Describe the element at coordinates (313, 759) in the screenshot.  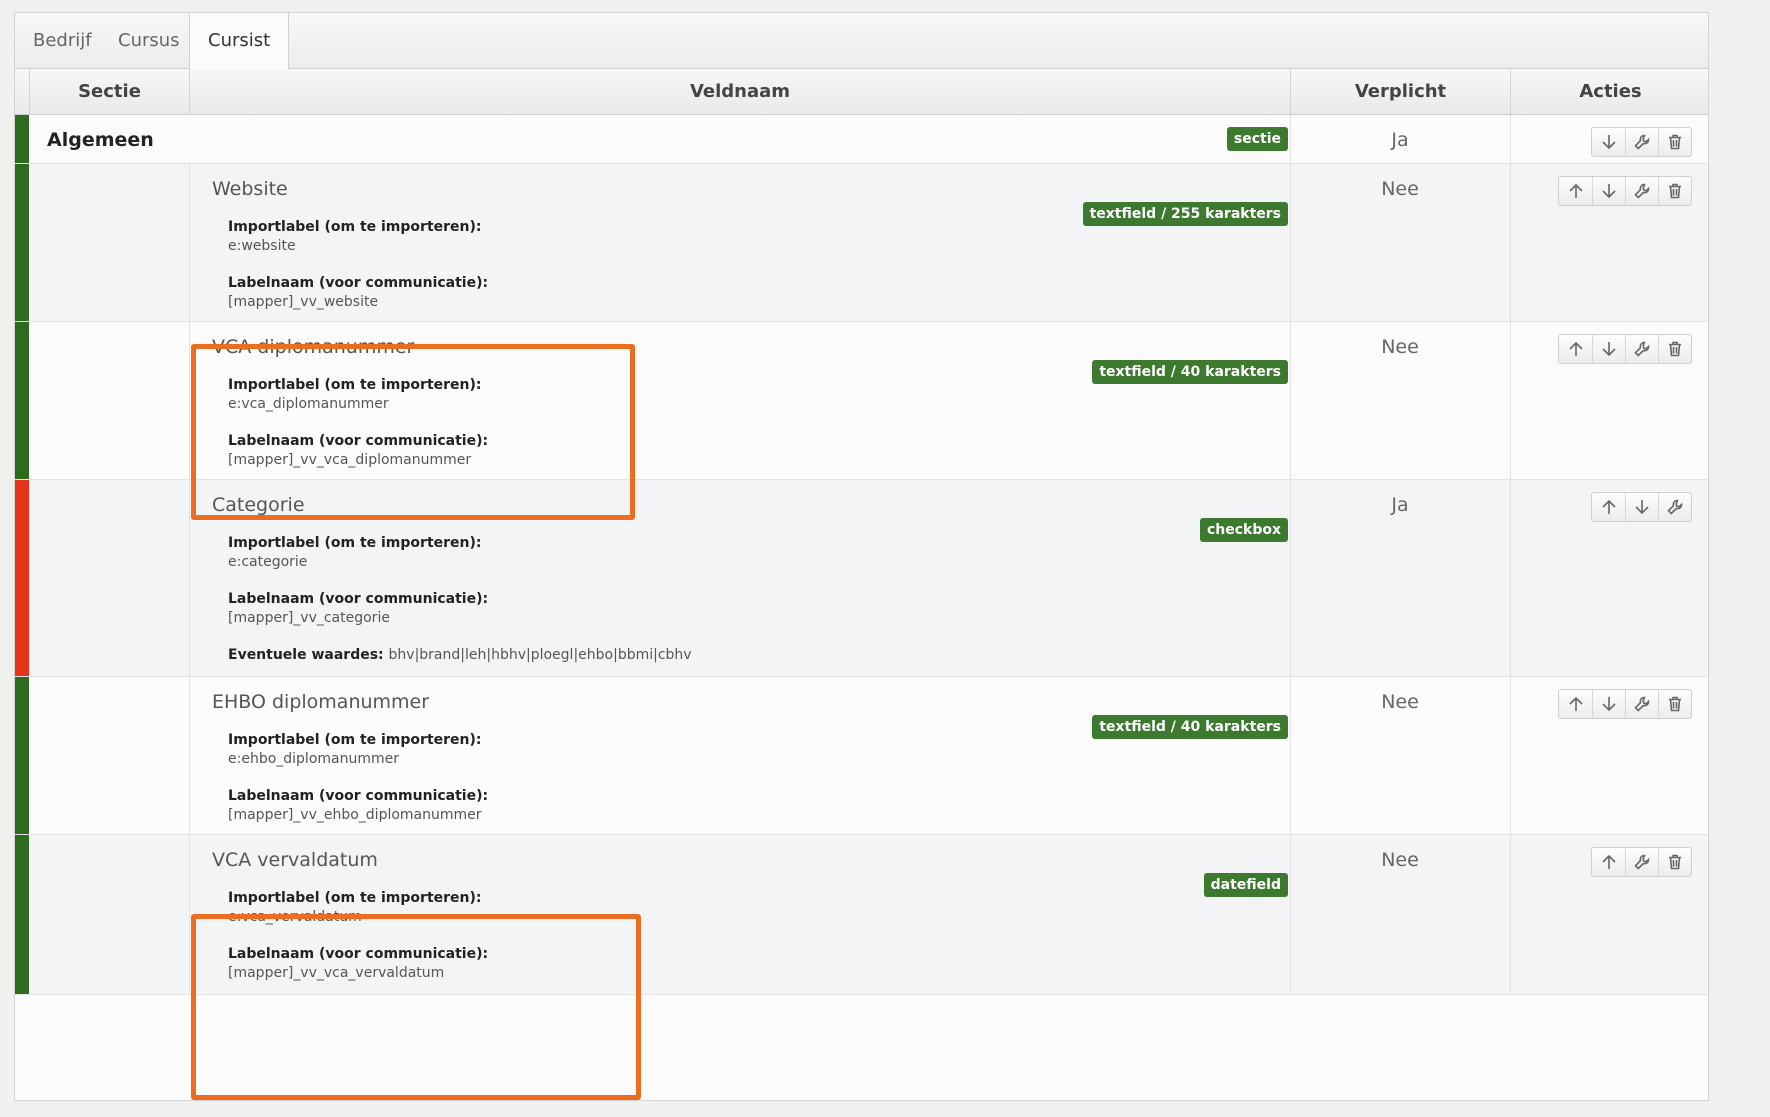
I see `importlabel-value: e:ehbo_diplomanummer` at that location.